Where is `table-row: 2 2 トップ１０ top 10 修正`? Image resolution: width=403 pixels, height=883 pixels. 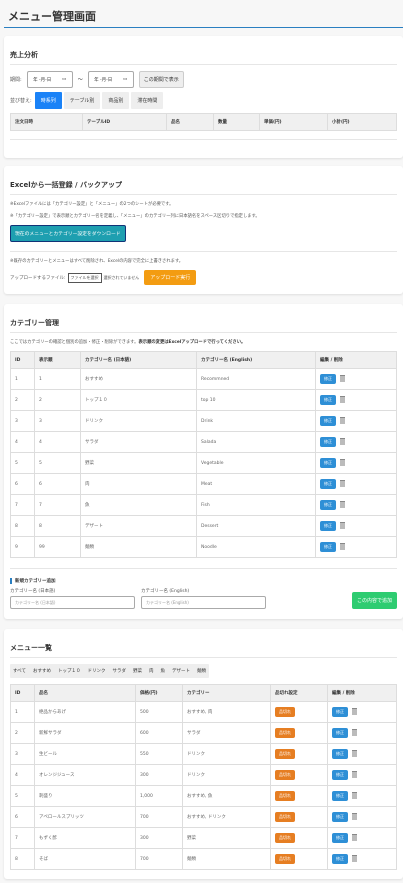 table-row: 2 2 トップ１０ top 10 修正 is located at coordinates (203, 400).